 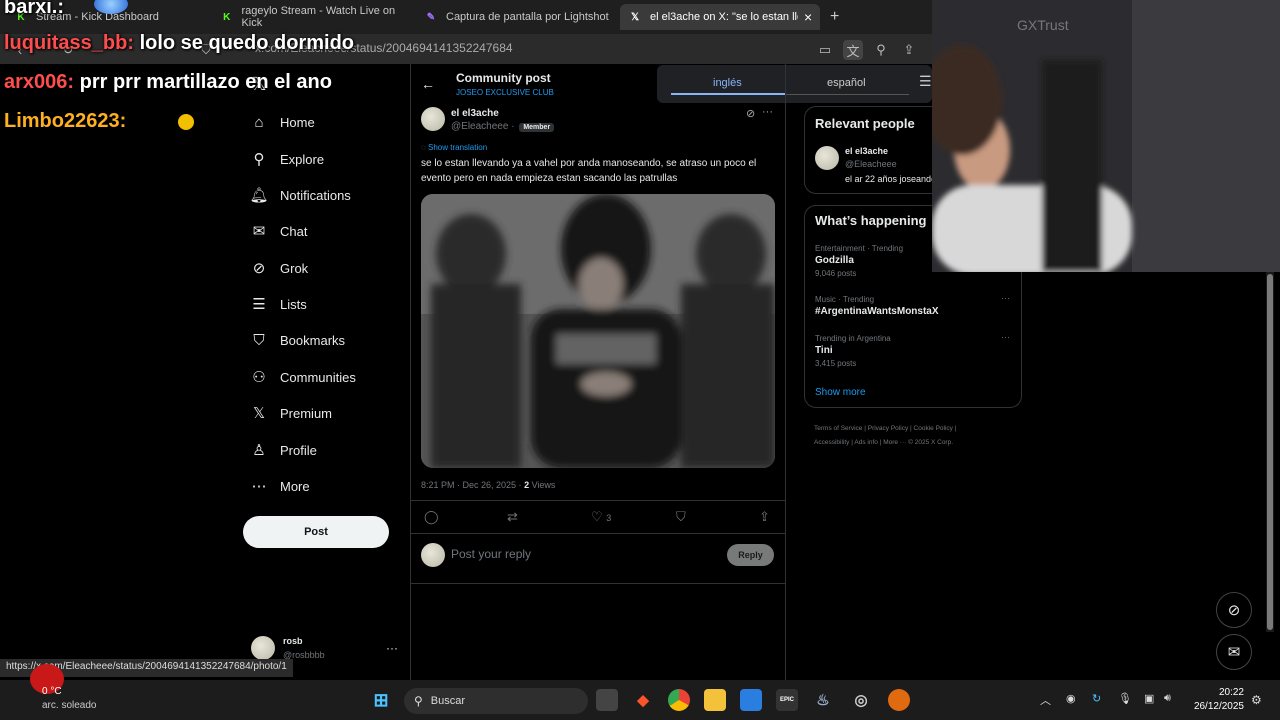 I want to click on nav-item-more: ⋯ More, so click(x=280, y=486).